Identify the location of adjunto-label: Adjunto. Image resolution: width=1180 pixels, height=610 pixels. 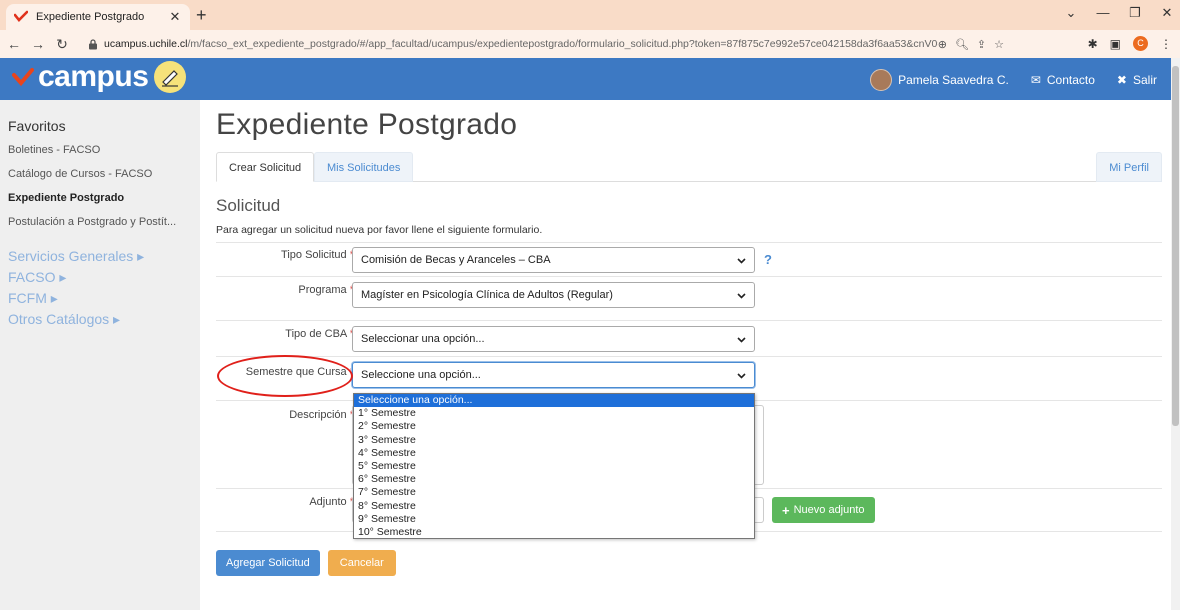
(328, 502).